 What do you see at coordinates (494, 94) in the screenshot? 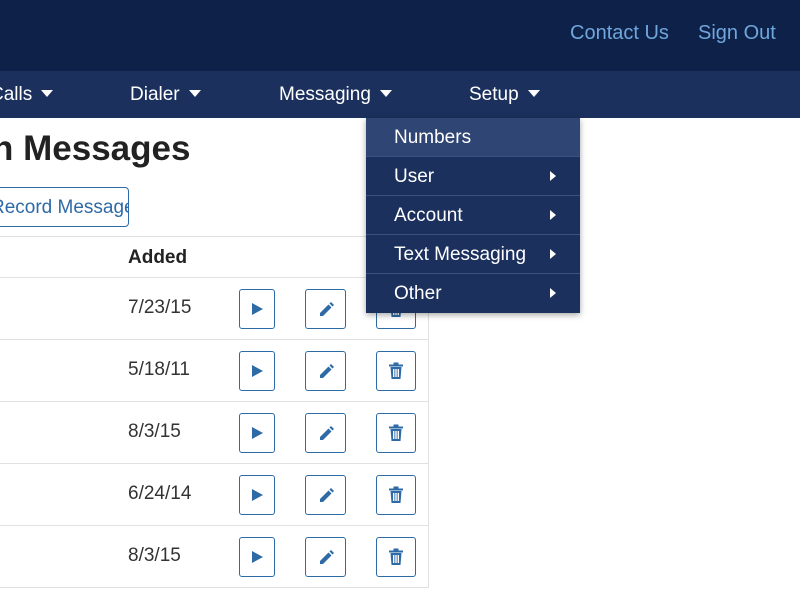
I see `nav-setup-label: Setup` at bounding box center [494, 94].